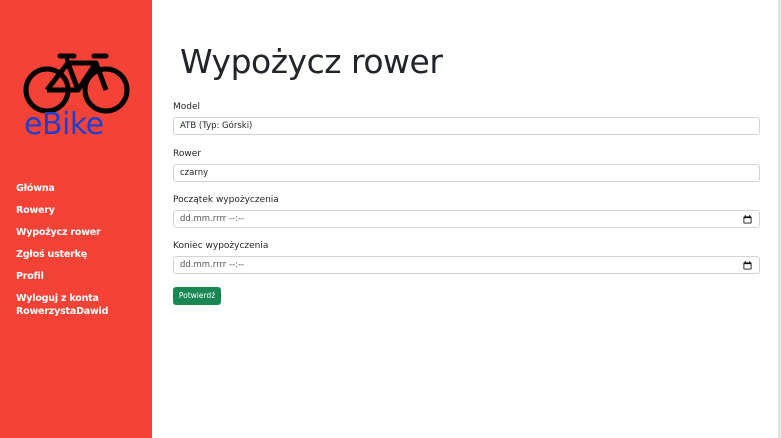  Describe the element at coordinates (466, 265) in the screenshot. I see `end-date-input: dd.mm.rrrr --:--` at that location.